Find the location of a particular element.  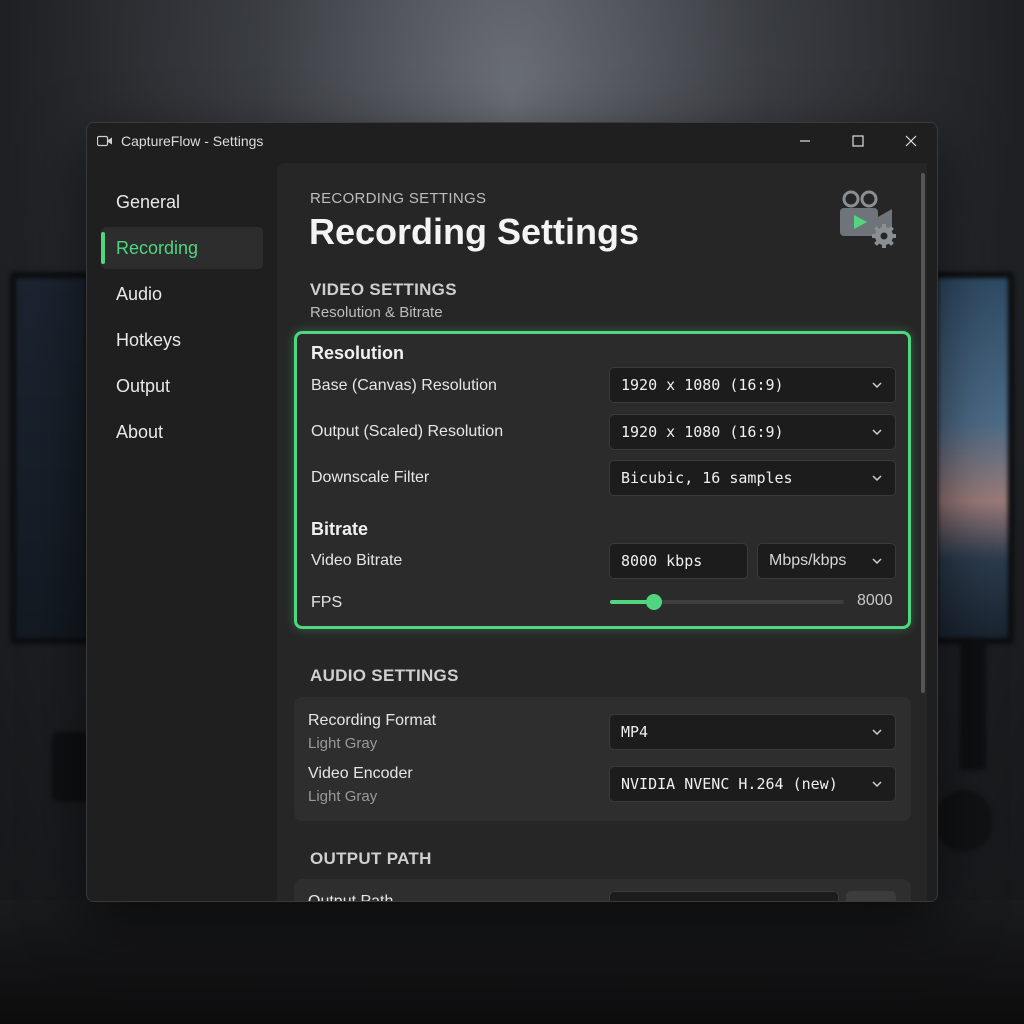

downscale-filter-label: Downscale Filter is located at coordinates (370, 477).